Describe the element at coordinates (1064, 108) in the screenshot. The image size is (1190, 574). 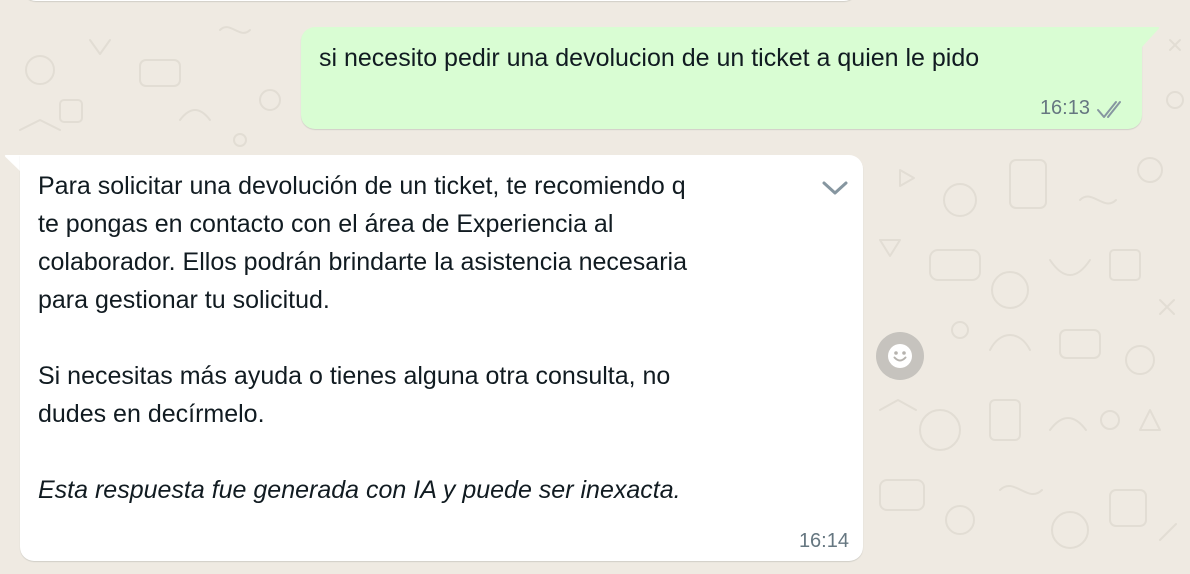
I see `outgoing-message-time: 16:13` at that location.